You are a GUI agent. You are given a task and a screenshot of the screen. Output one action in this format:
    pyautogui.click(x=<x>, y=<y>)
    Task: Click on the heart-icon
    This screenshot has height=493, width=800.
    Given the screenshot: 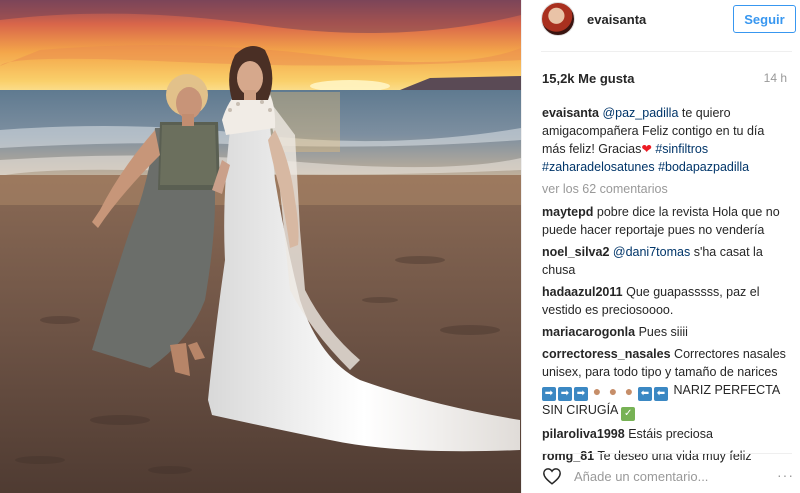 What is the action you would take?
    pyautogui.click(x=552, y=476)
    